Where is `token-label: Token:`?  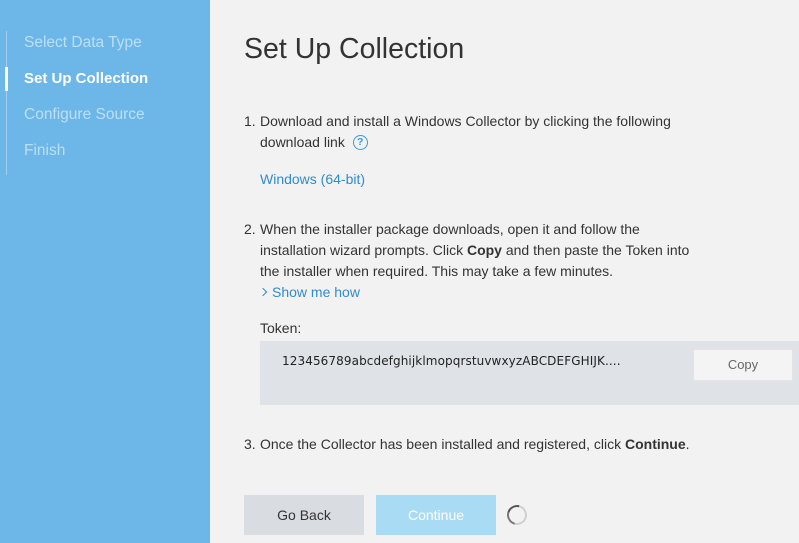
token-label: Token: is located at coordinates (281, 328).